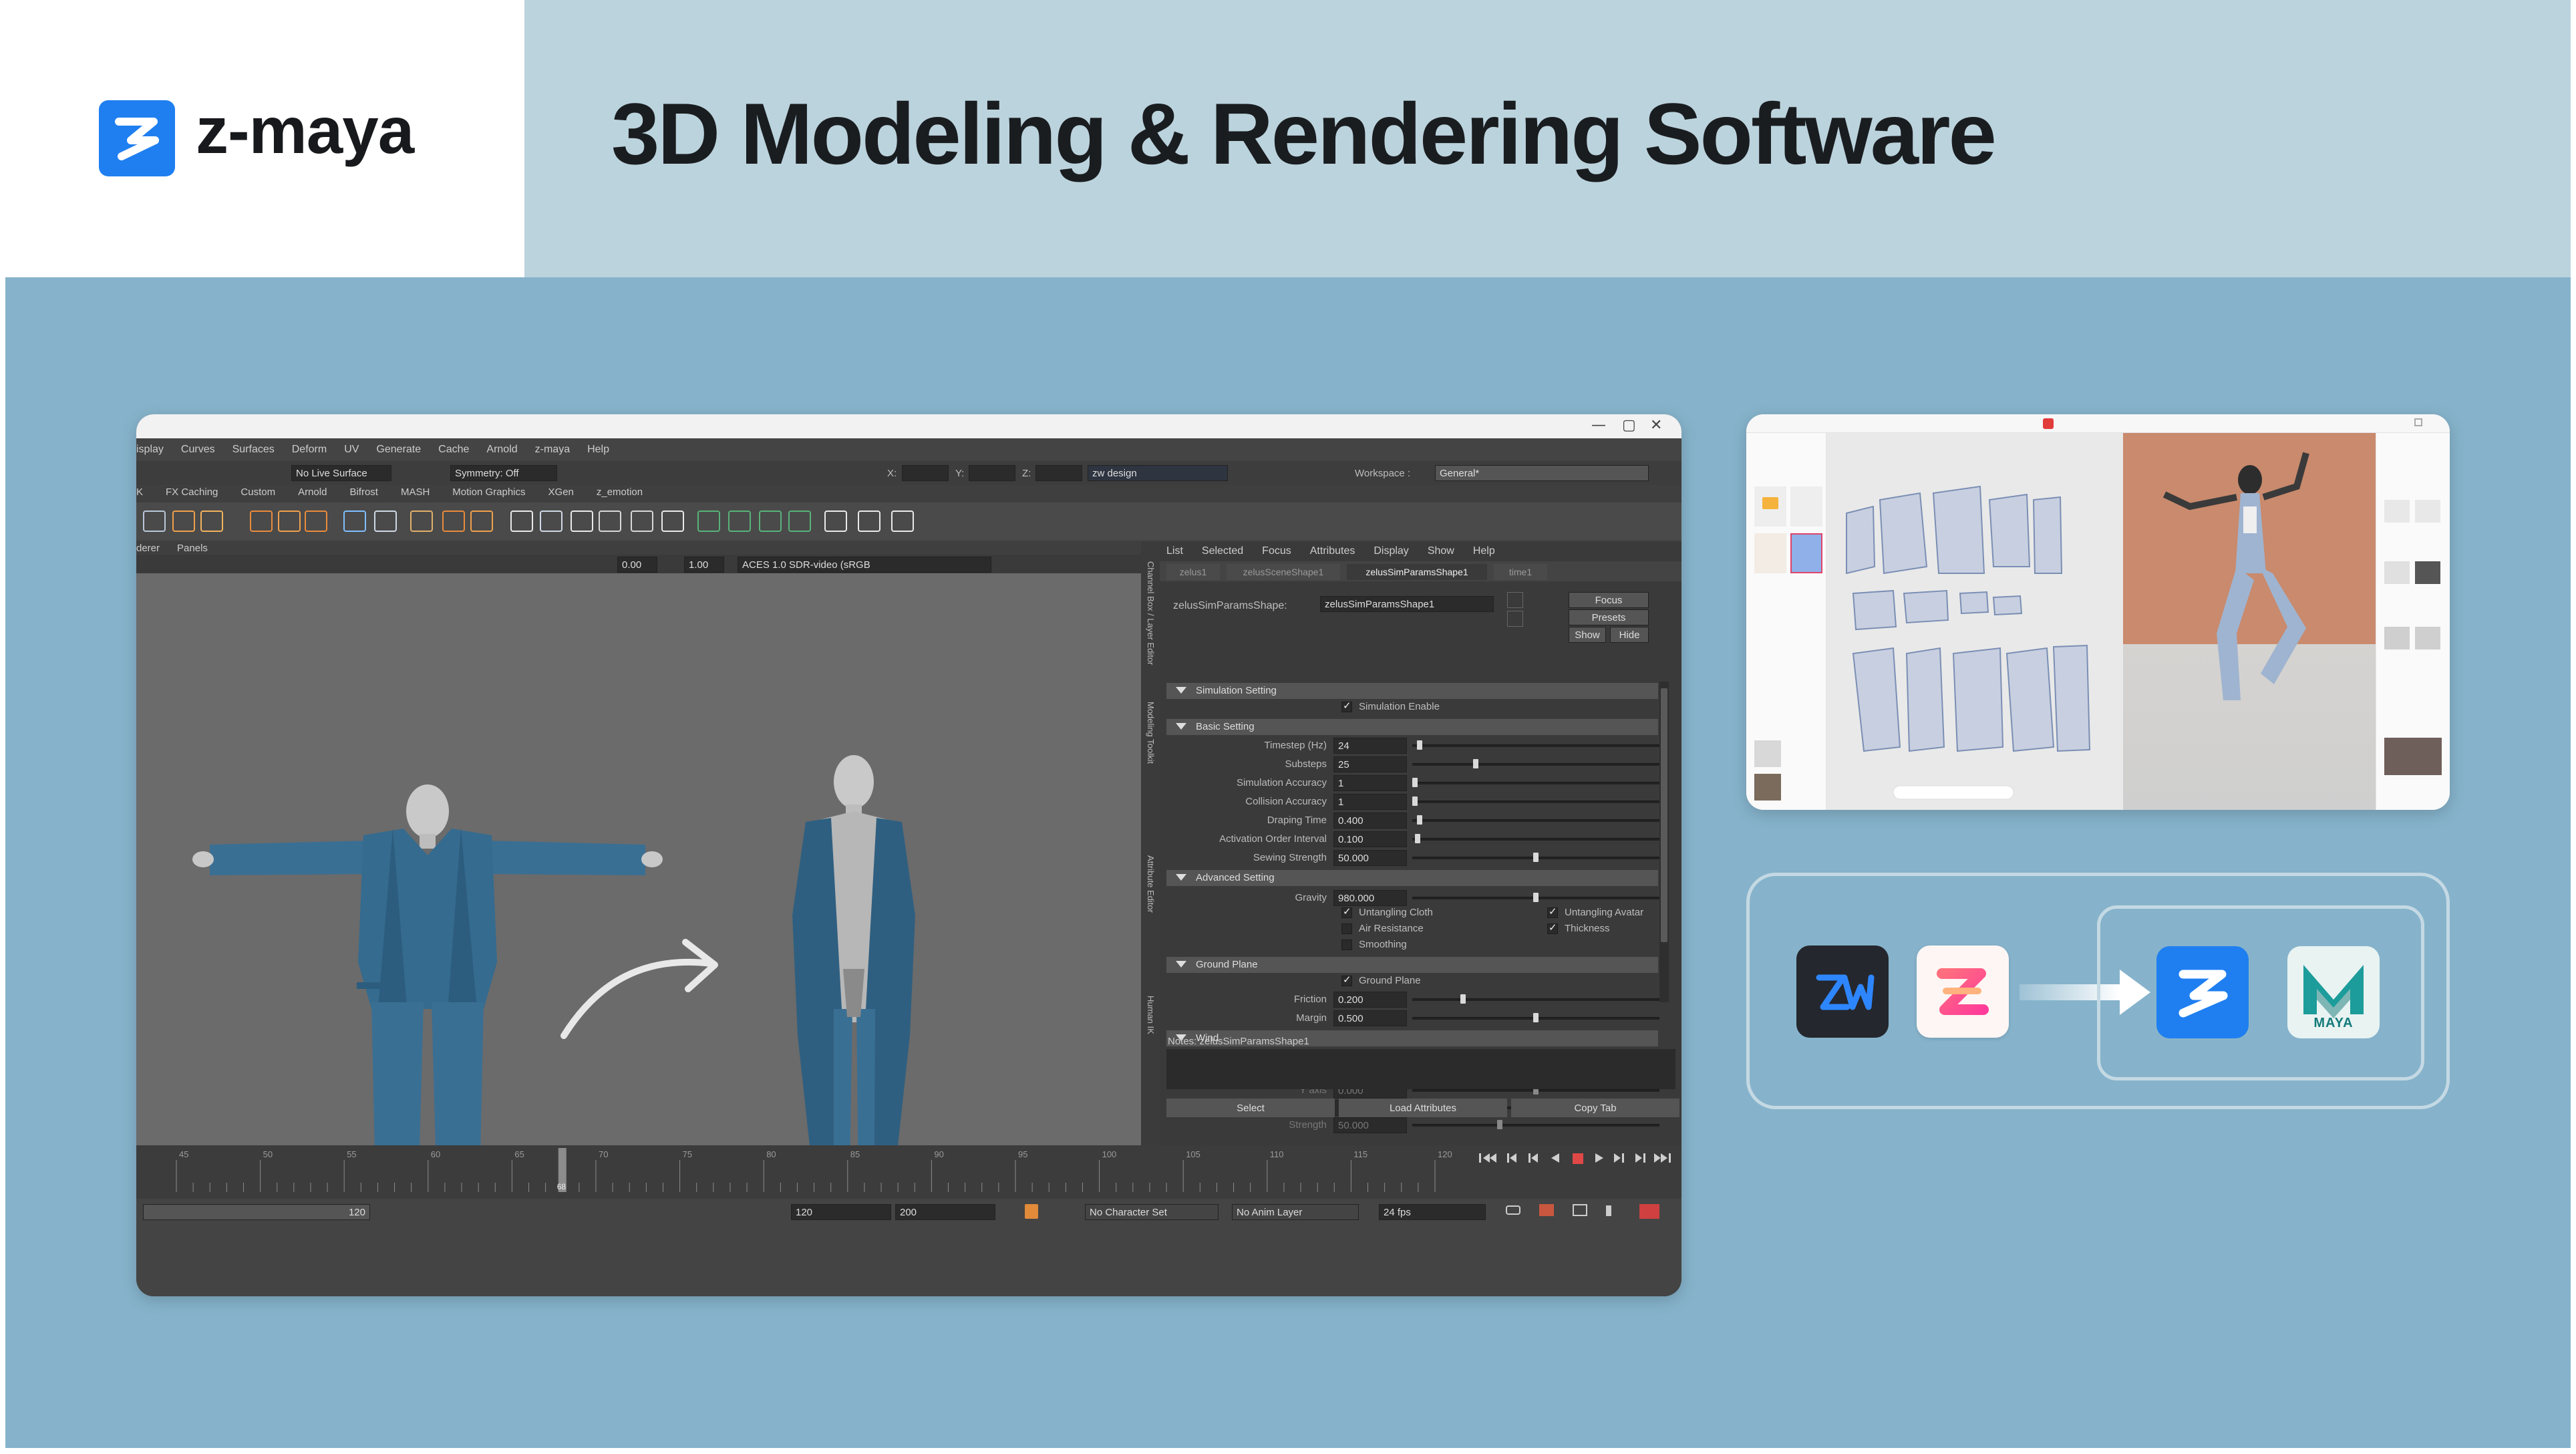 Image resolution: width=2576 pixels, height=1454 pixels. What do you see at coordinates (309, 450) in the screenshot?
I see `menu-item: Deform` at bounding box center [309, 450].